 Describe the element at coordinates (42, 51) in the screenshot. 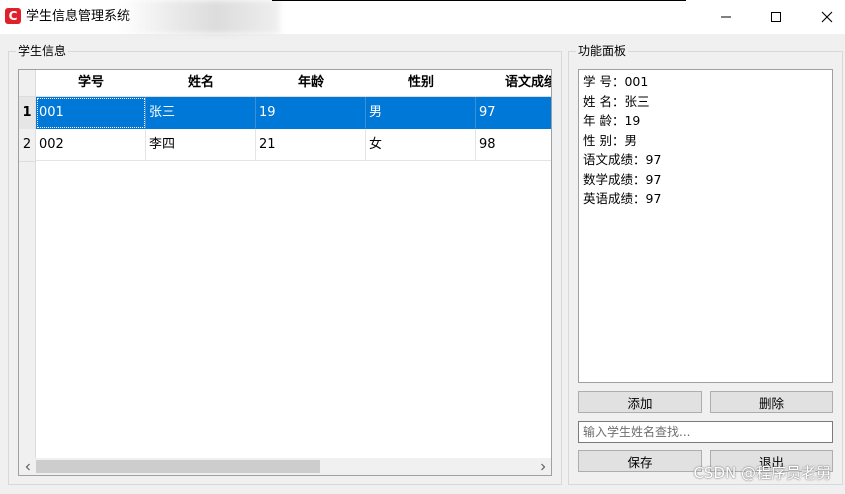

I see `student-info-group-label: 学生信息` at that location.